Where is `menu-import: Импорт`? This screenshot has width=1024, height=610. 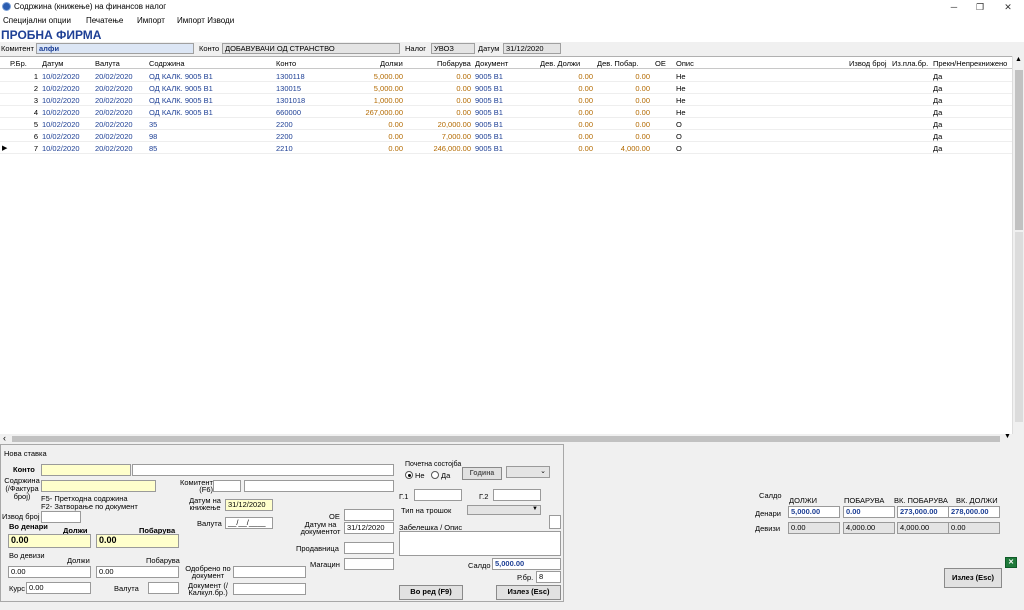 menu-import: Импорт is located at coordinates (151, 20).